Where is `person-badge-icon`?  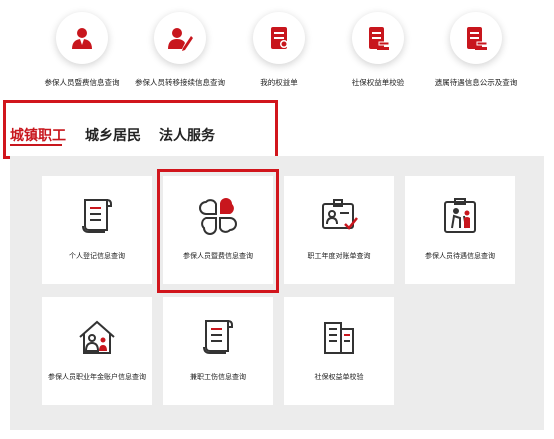 person-badge-icon is located at coordinates (82, 38).